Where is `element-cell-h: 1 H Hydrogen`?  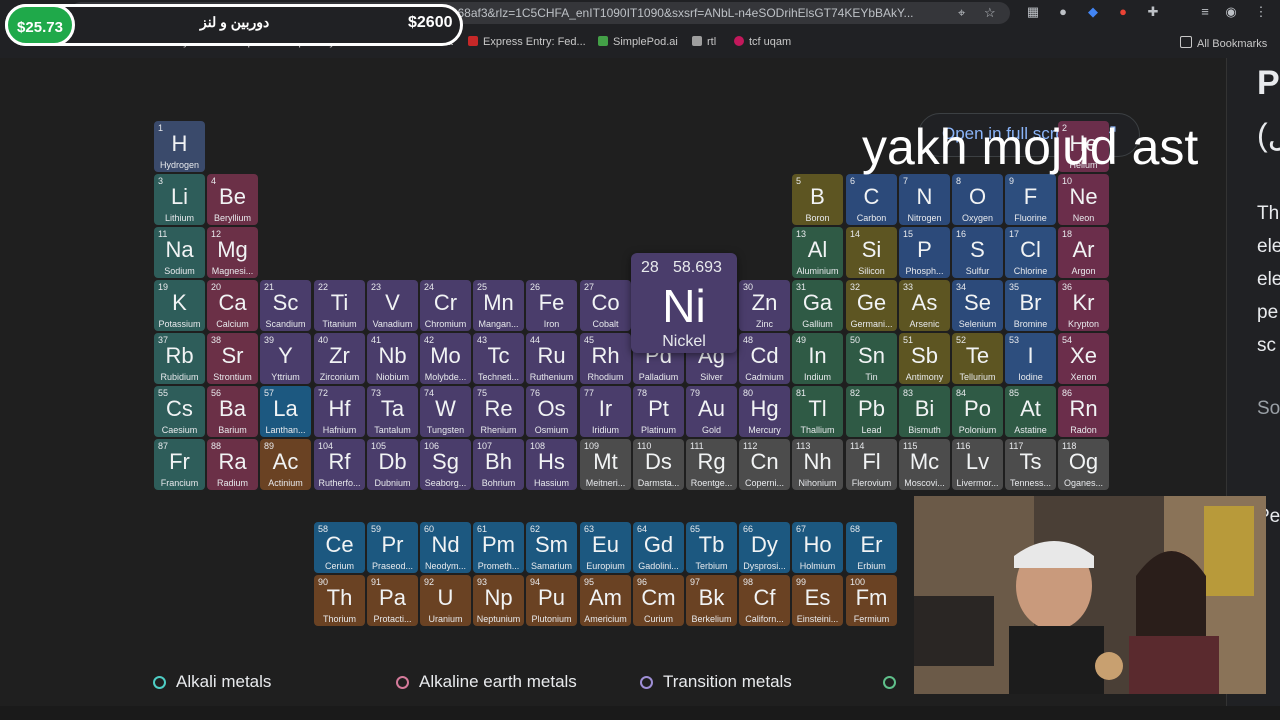 element-cell-h: 1 H Hydrogen is located at coordinates (179, 146).